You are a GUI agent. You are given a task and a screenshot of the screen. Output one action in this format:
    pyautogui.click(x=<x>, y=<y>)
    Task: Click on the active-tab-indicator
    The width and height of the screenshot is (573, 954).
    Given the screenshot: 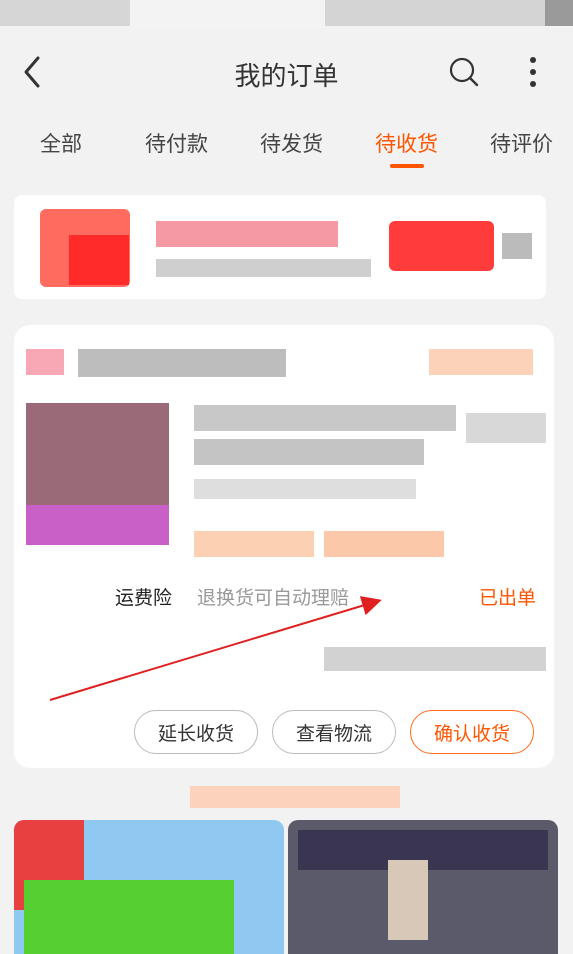 What is the action you would take?
    pyautogui.click(x=407, y=166)
    